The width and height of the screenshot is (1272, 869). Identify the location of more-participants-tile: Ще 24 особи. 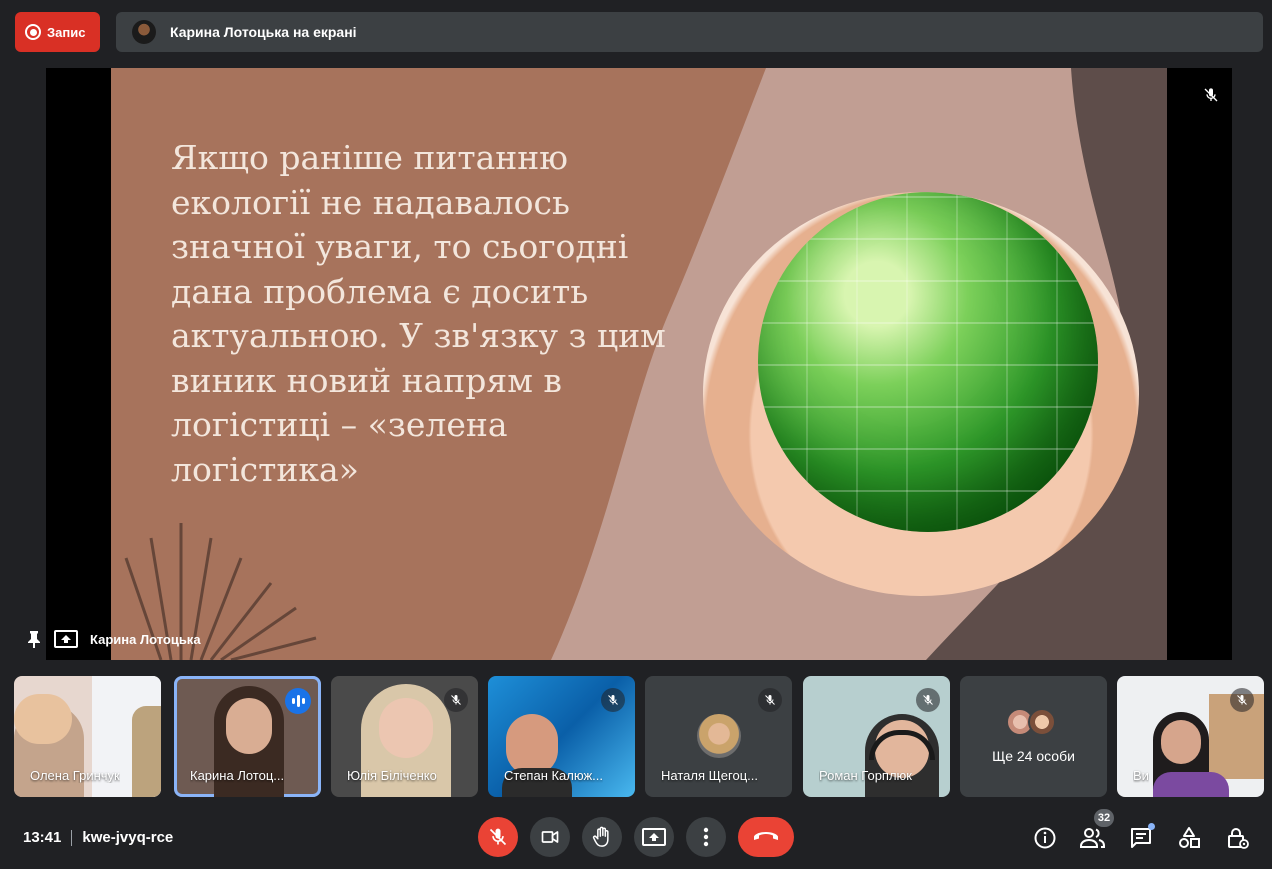
(1033, 736).